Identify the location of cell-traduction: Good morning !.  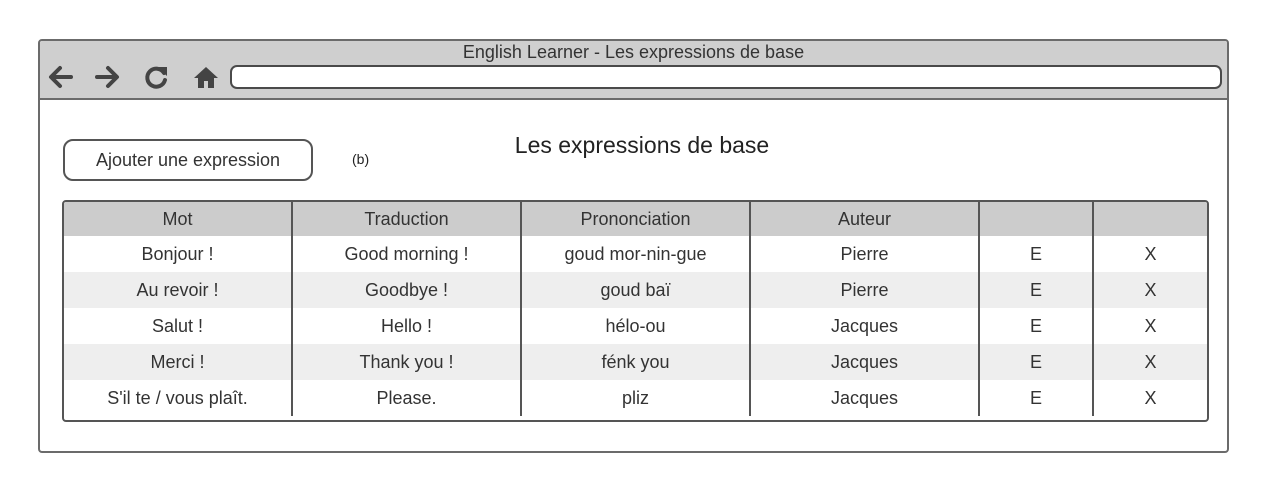
(406, 254).